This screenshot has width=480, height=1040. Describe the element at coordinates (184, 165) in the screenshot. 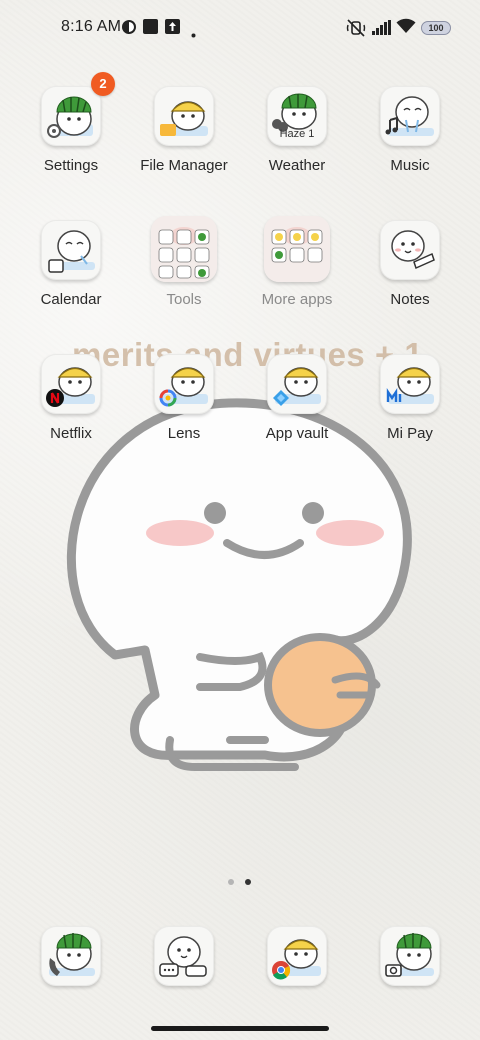

I see `app-label: File Manager` at that location.